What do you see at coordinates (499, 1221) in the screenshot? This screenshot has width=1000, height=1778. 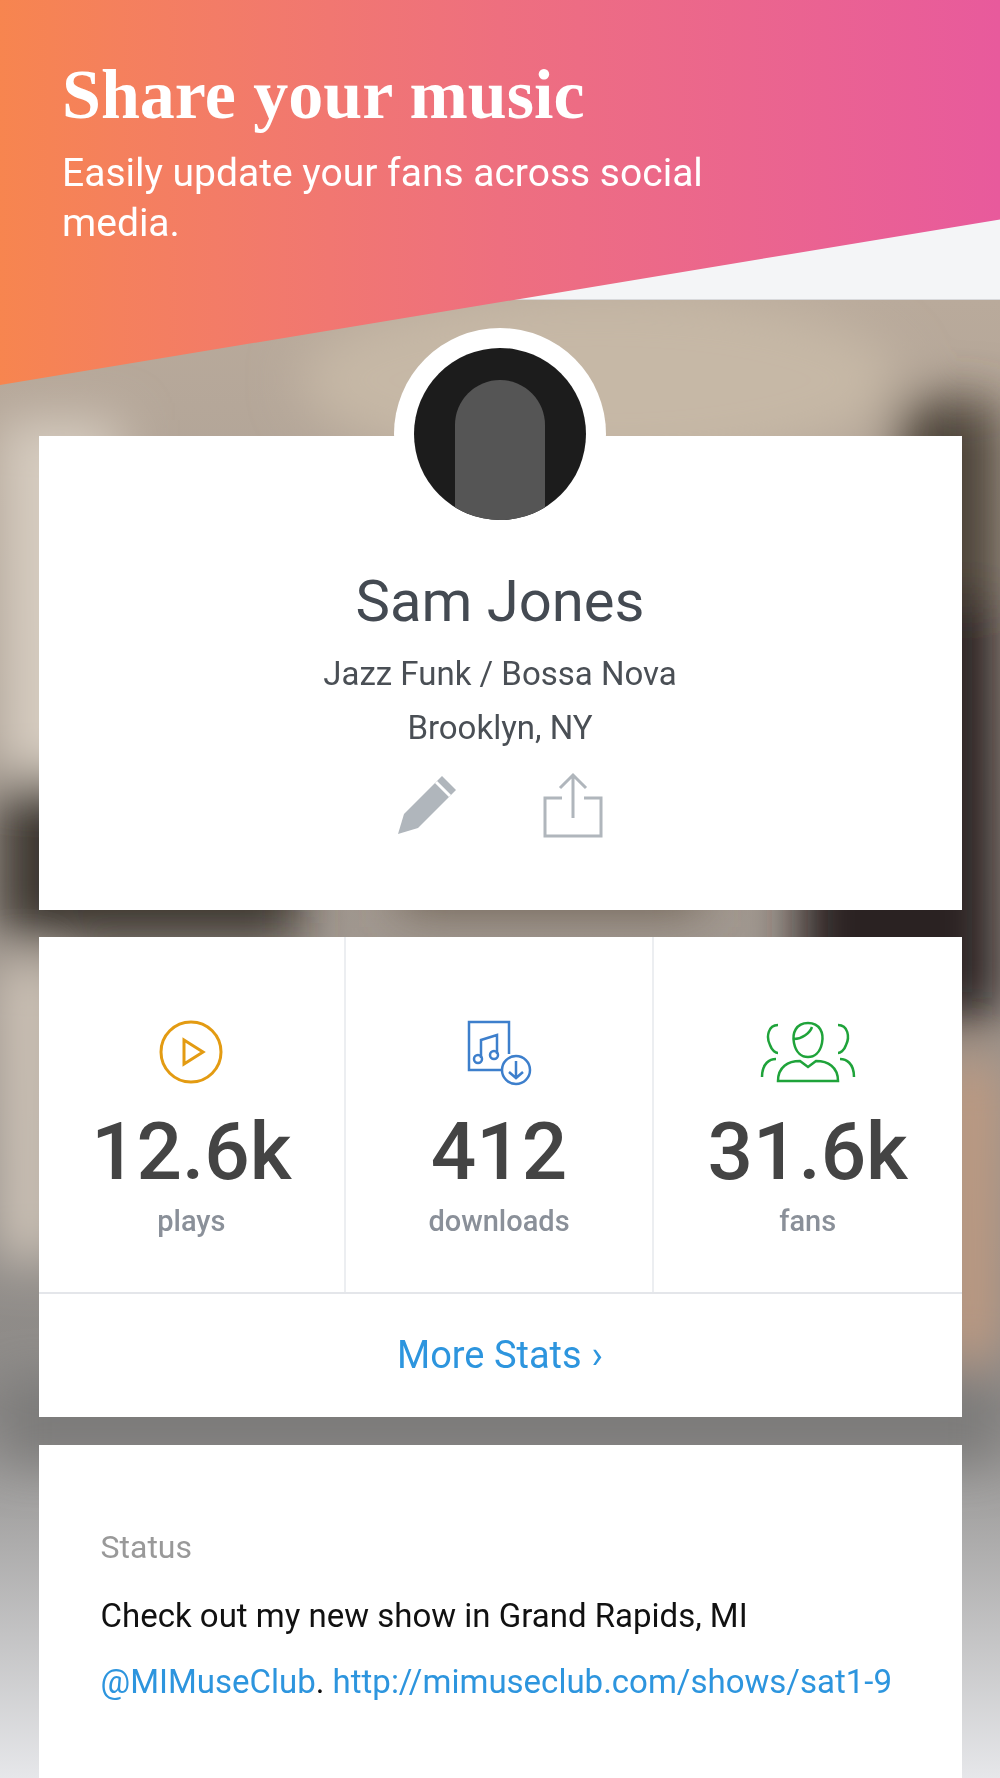 I see `stat-label: downloads` at bounding box center [499, 1221].